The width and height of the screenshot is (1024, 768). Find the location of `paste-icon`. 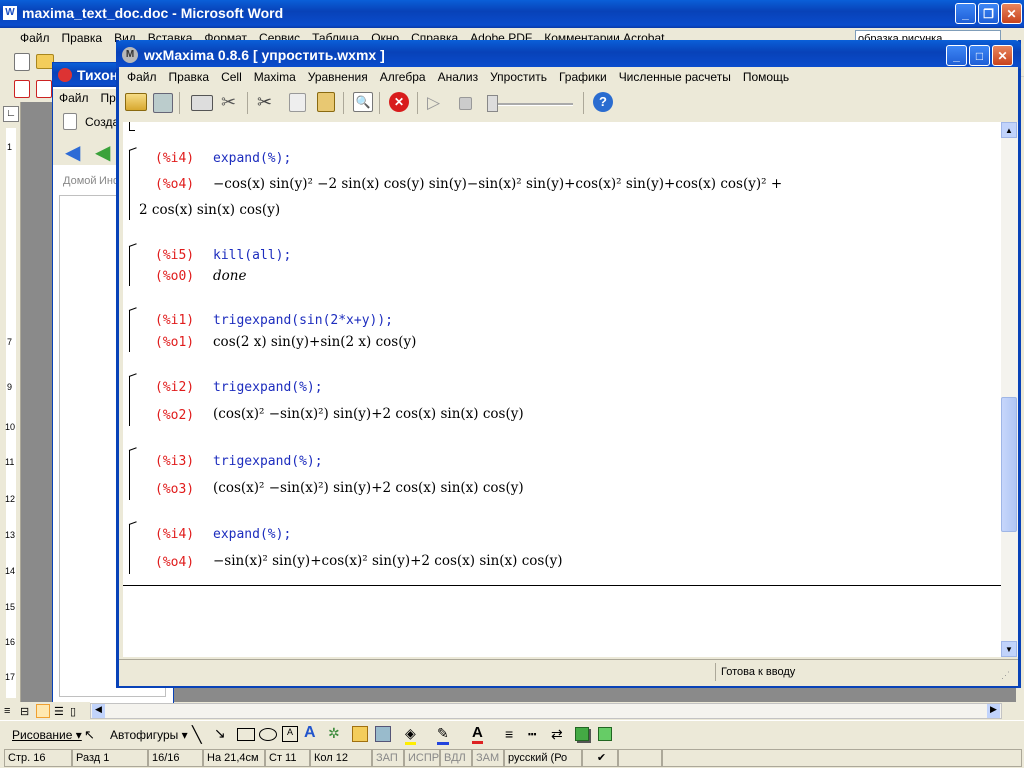

paste-icon is located at coordinates (326, 102).